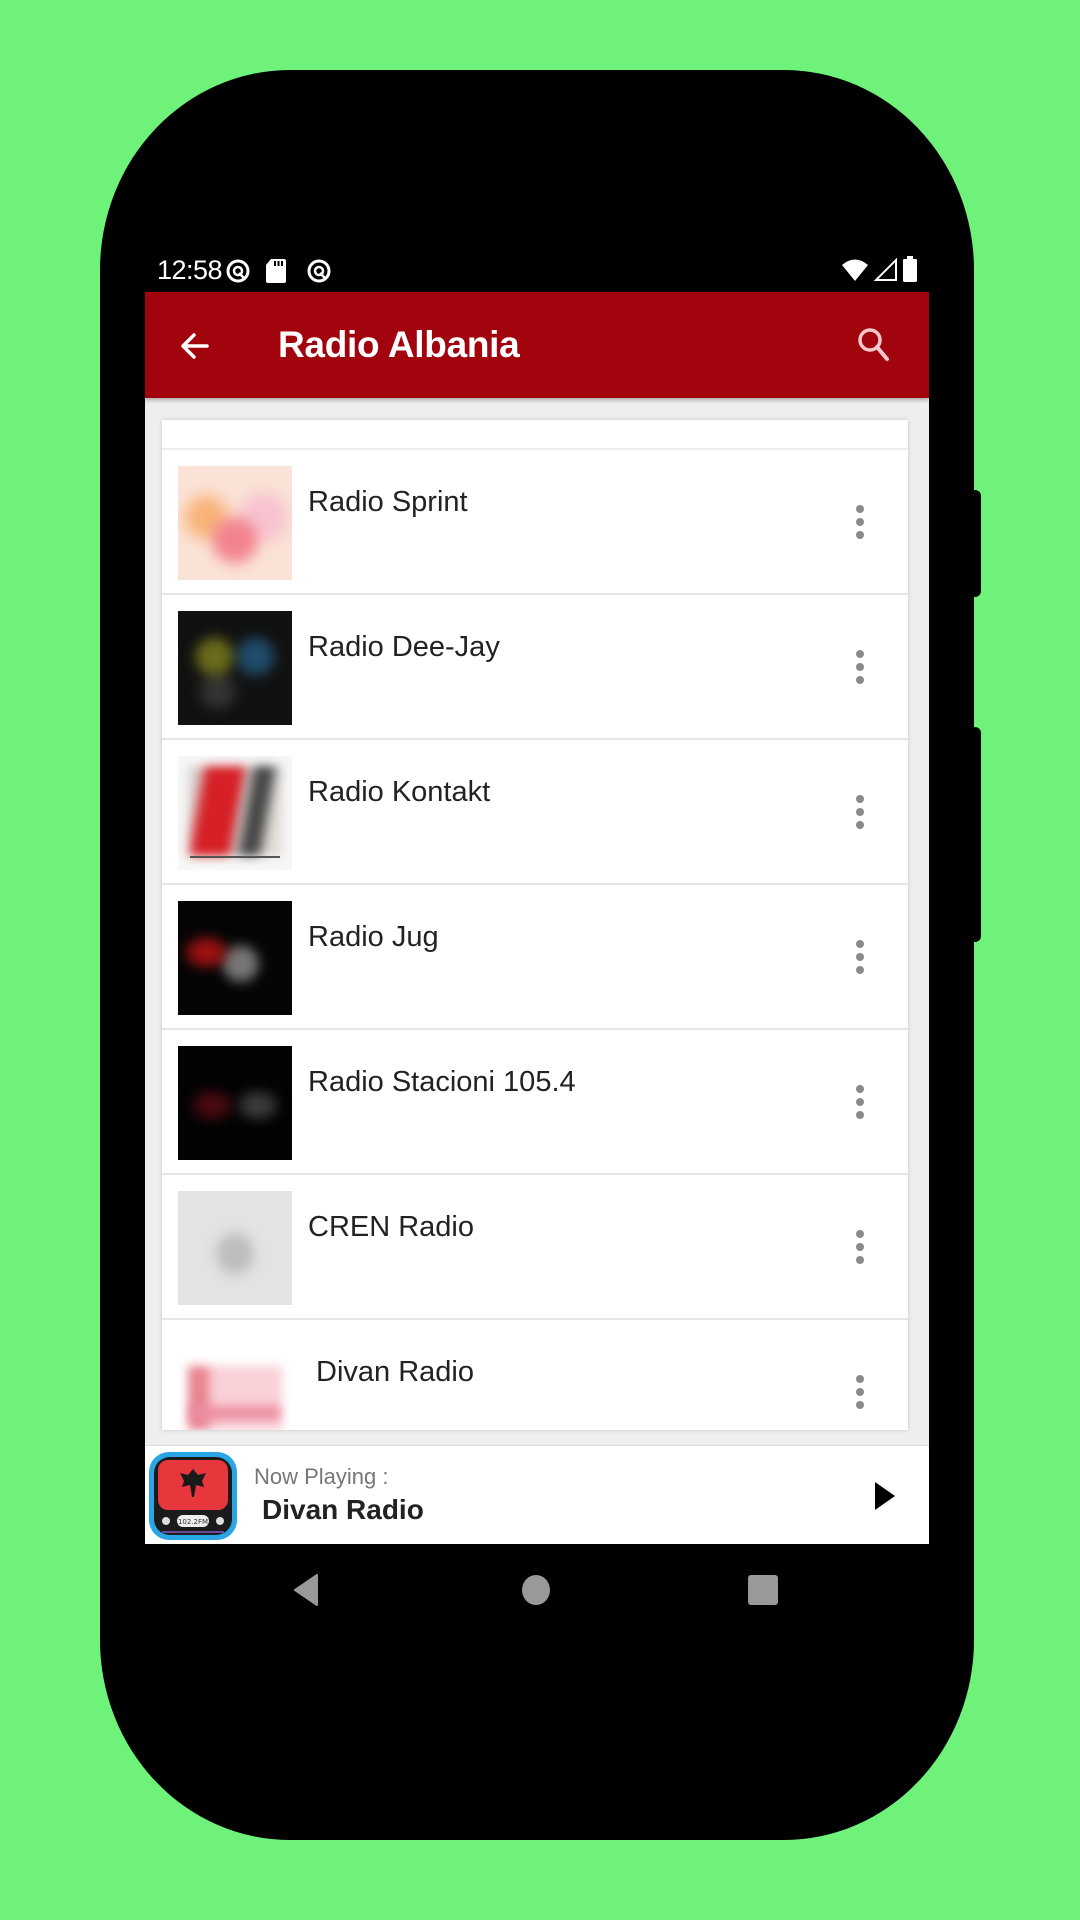 This screenshot has width=1080, height=1920. I want to click on cell-signal-icon, so click(885, 269).